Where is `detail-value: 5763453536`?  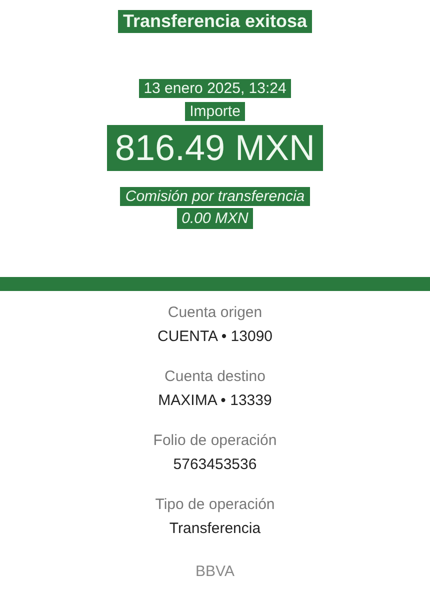
detail-value: 5763453536 is located at coordinates (215, 465).